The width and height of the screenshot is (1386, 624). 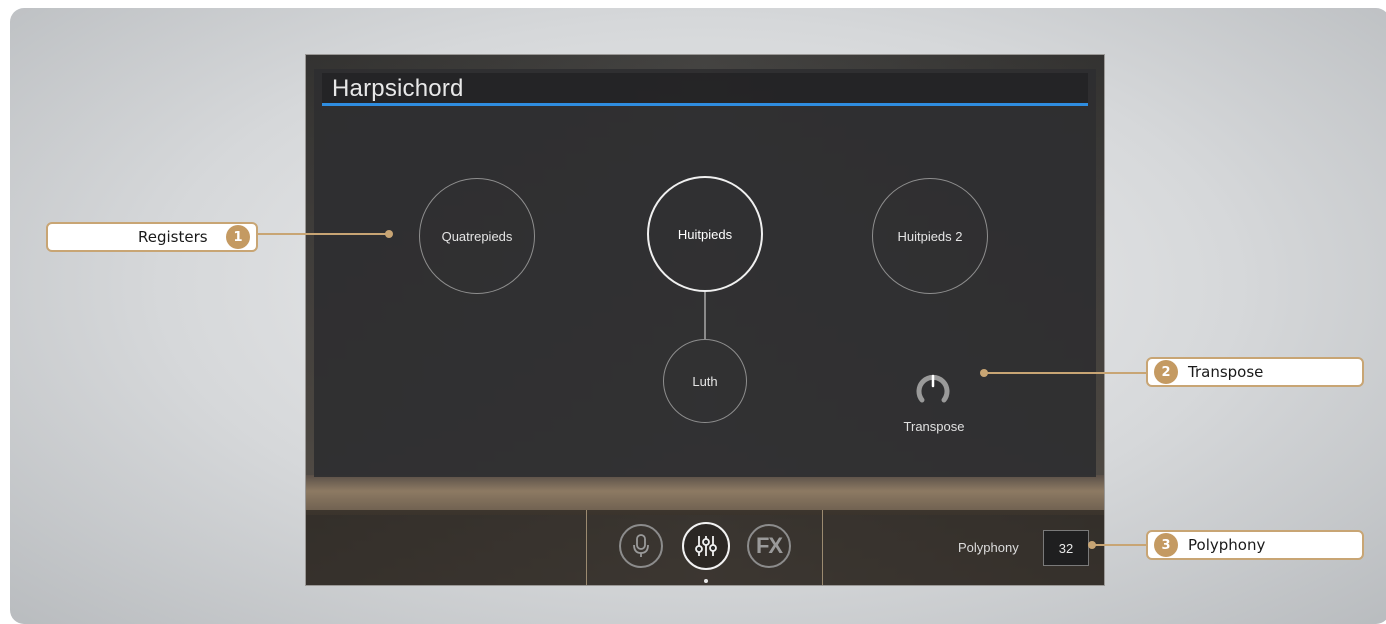 What do you see at coordinates (1166, 372) in the screenshot?
I see `callout-number: 2` at bounding box center [1166, 372].